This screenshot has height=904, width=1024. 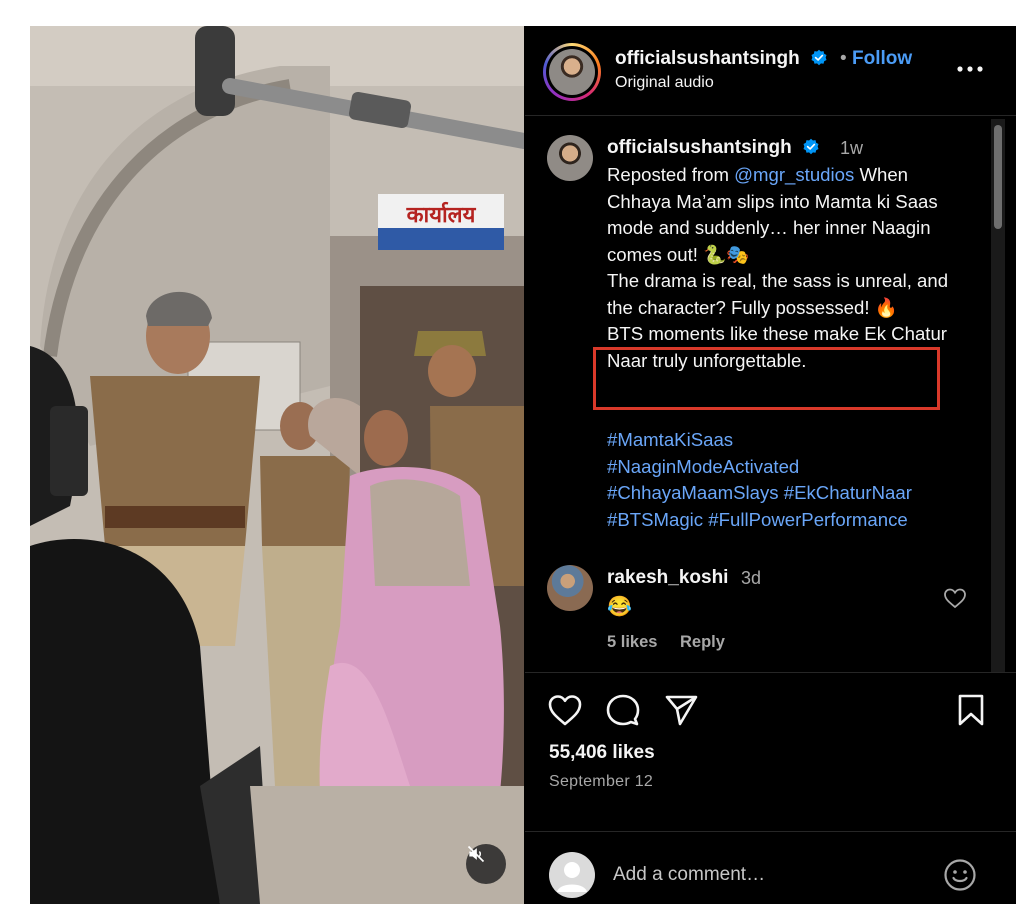 I want to click on hashtag-link: #FullPowerPerformance, so click(x=807, y=519).